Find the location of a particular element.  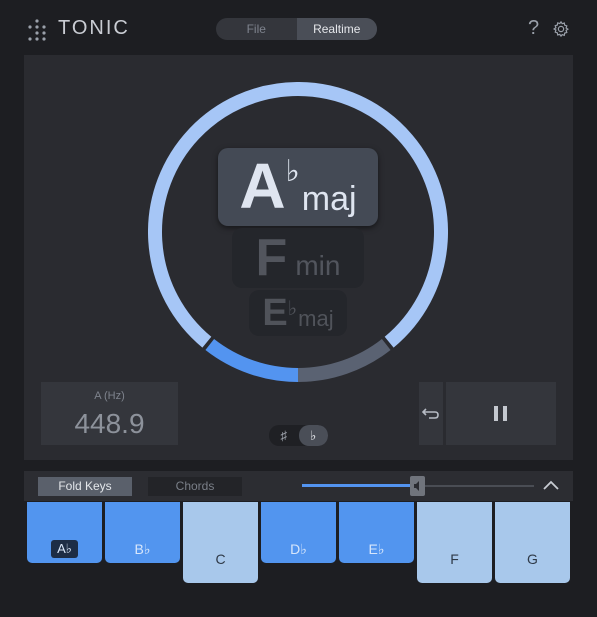

fold-keys-button: Fold Keys is located at coordinates (85, 486).